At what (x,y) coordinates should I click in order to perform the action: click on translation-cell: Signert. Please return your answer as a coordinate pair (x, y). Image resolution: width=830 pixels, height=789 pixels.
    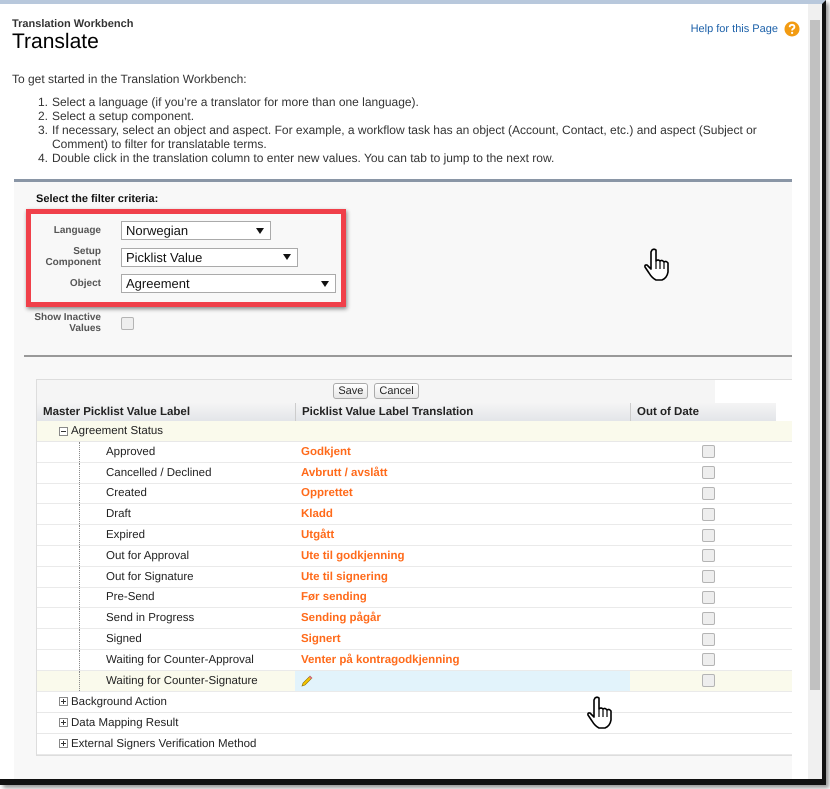
    Looking at the image, I should click on (321, 639).